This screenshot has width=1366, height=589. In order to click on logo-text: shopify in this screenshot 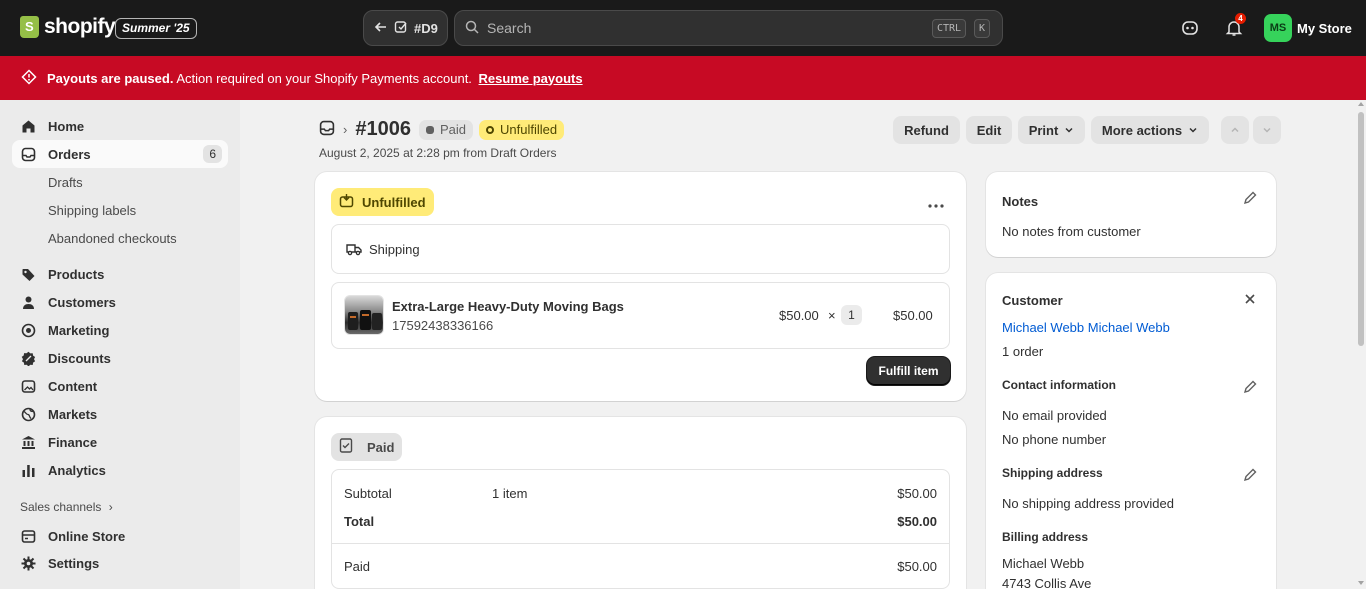, I will do `click(80, 26)`.